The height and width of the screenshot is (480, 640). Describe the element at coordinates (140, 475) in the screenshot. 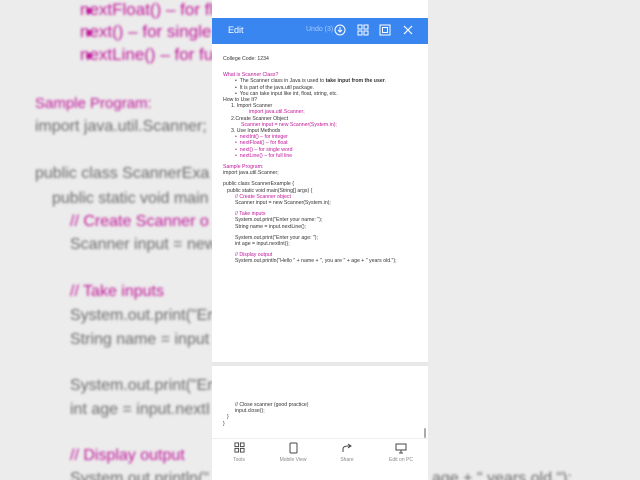

I see `bg-println-line: System.out.println("` at that location.